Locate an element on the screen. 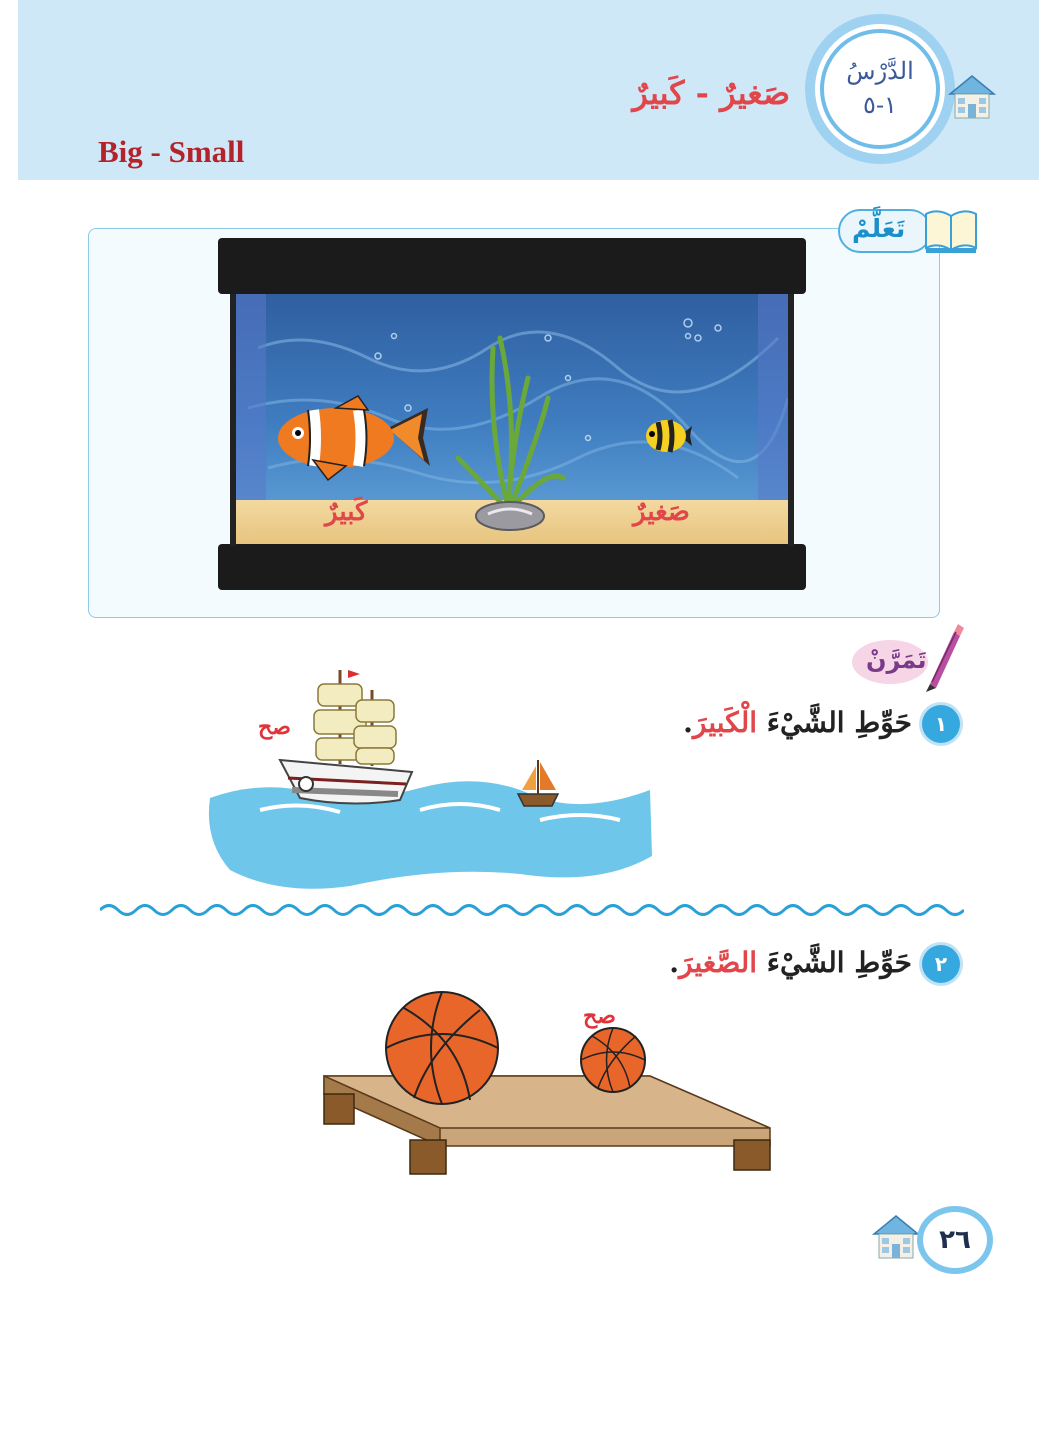 Image resolution: width=1039 pixels, height=1454 pixels. small-fish-label: صَغيرٌ is located at coordinates (661, 512).